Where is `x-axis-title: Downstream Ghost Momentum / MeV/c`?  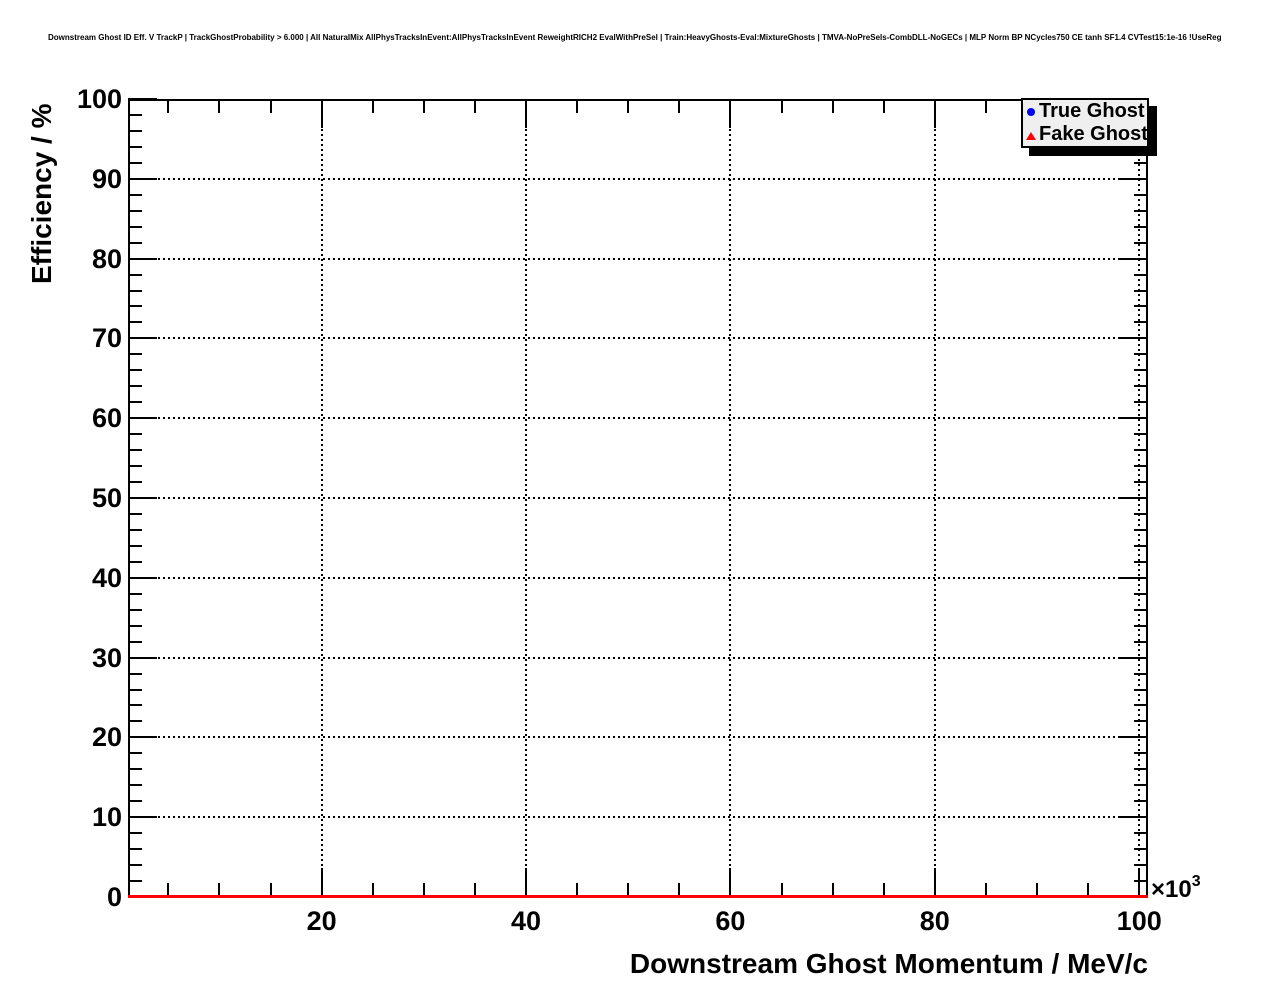
x-axis-title: Downstream Ghost Momentum / MeV/c is located at coordinates (888, 963).